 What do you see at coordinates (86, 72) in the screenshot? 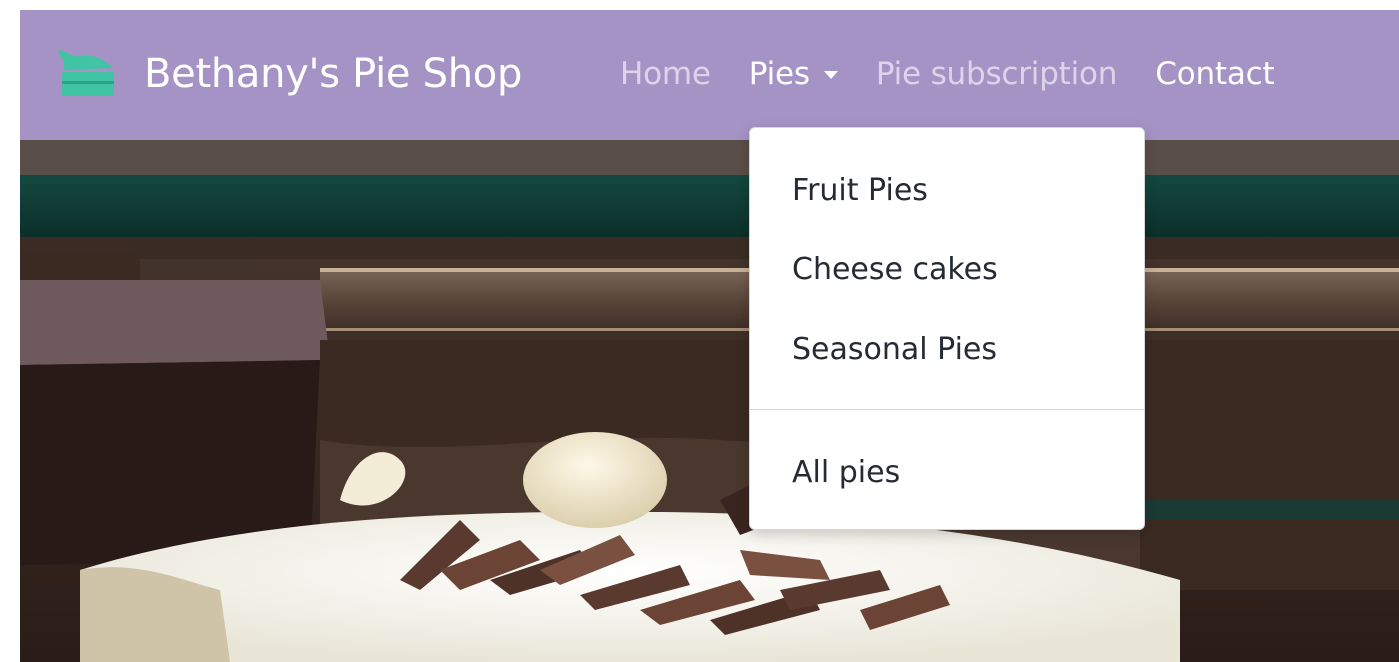
I see `pie-slice-icon` at bounding box center [86, 72].